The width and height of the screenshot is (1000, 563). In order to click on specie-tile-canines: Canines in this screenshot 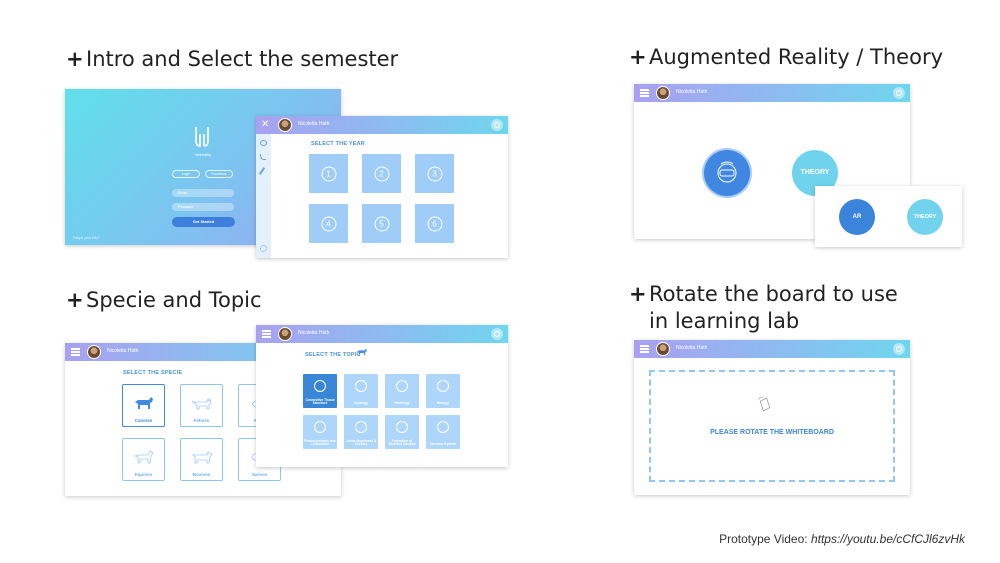, I will do `click(143, 405)`.